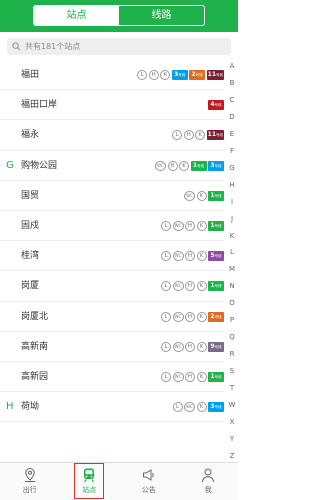 The height and width of the screenshot is (500, 320). Describe the element at coordinates (35, 316) in the screenshot. I see `station-name: 岗厦北` at that location.